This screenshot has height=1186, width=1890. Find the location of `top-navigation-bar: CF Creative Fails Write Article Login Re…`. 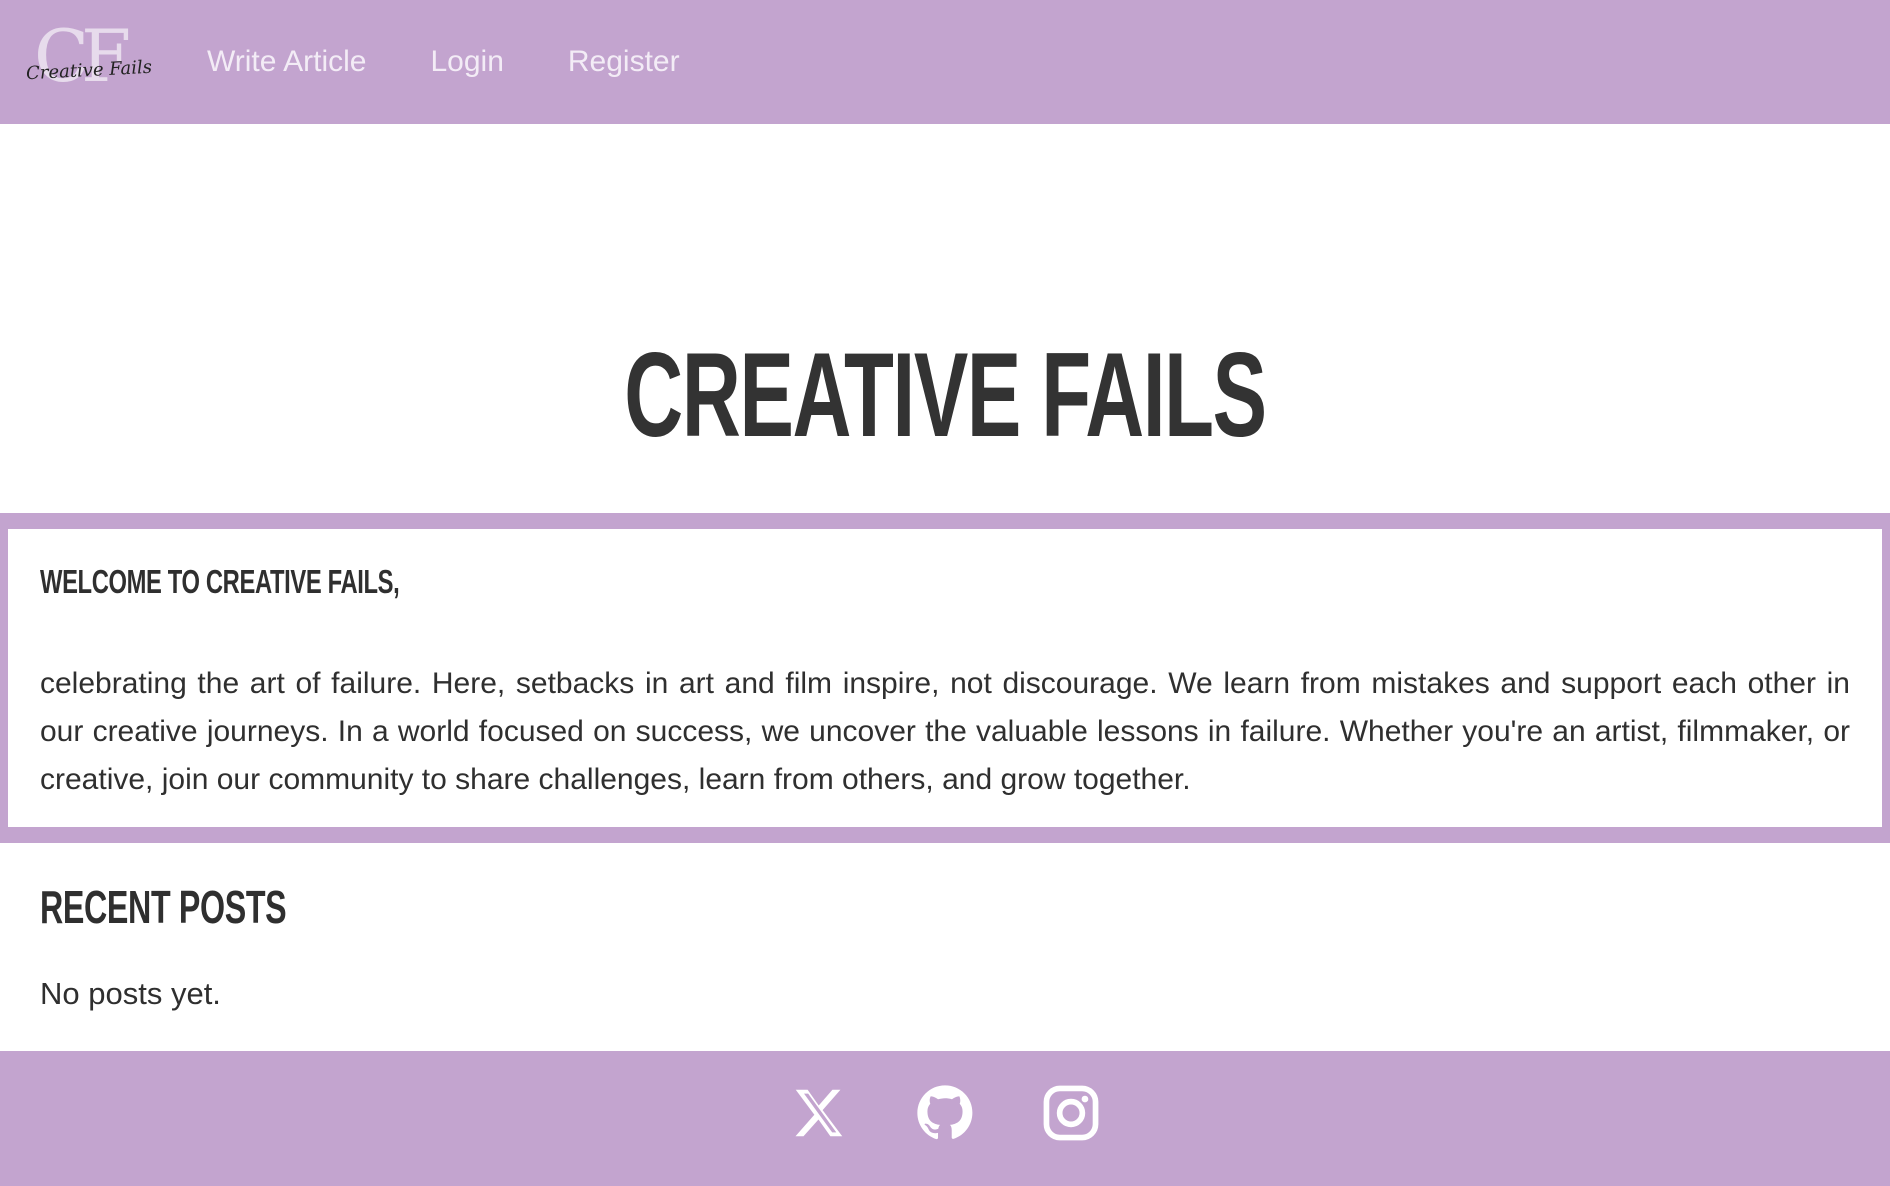

top-navigation-bar: CF Creative Fails Write Article Login Re… is located at coordinates (945, 62).